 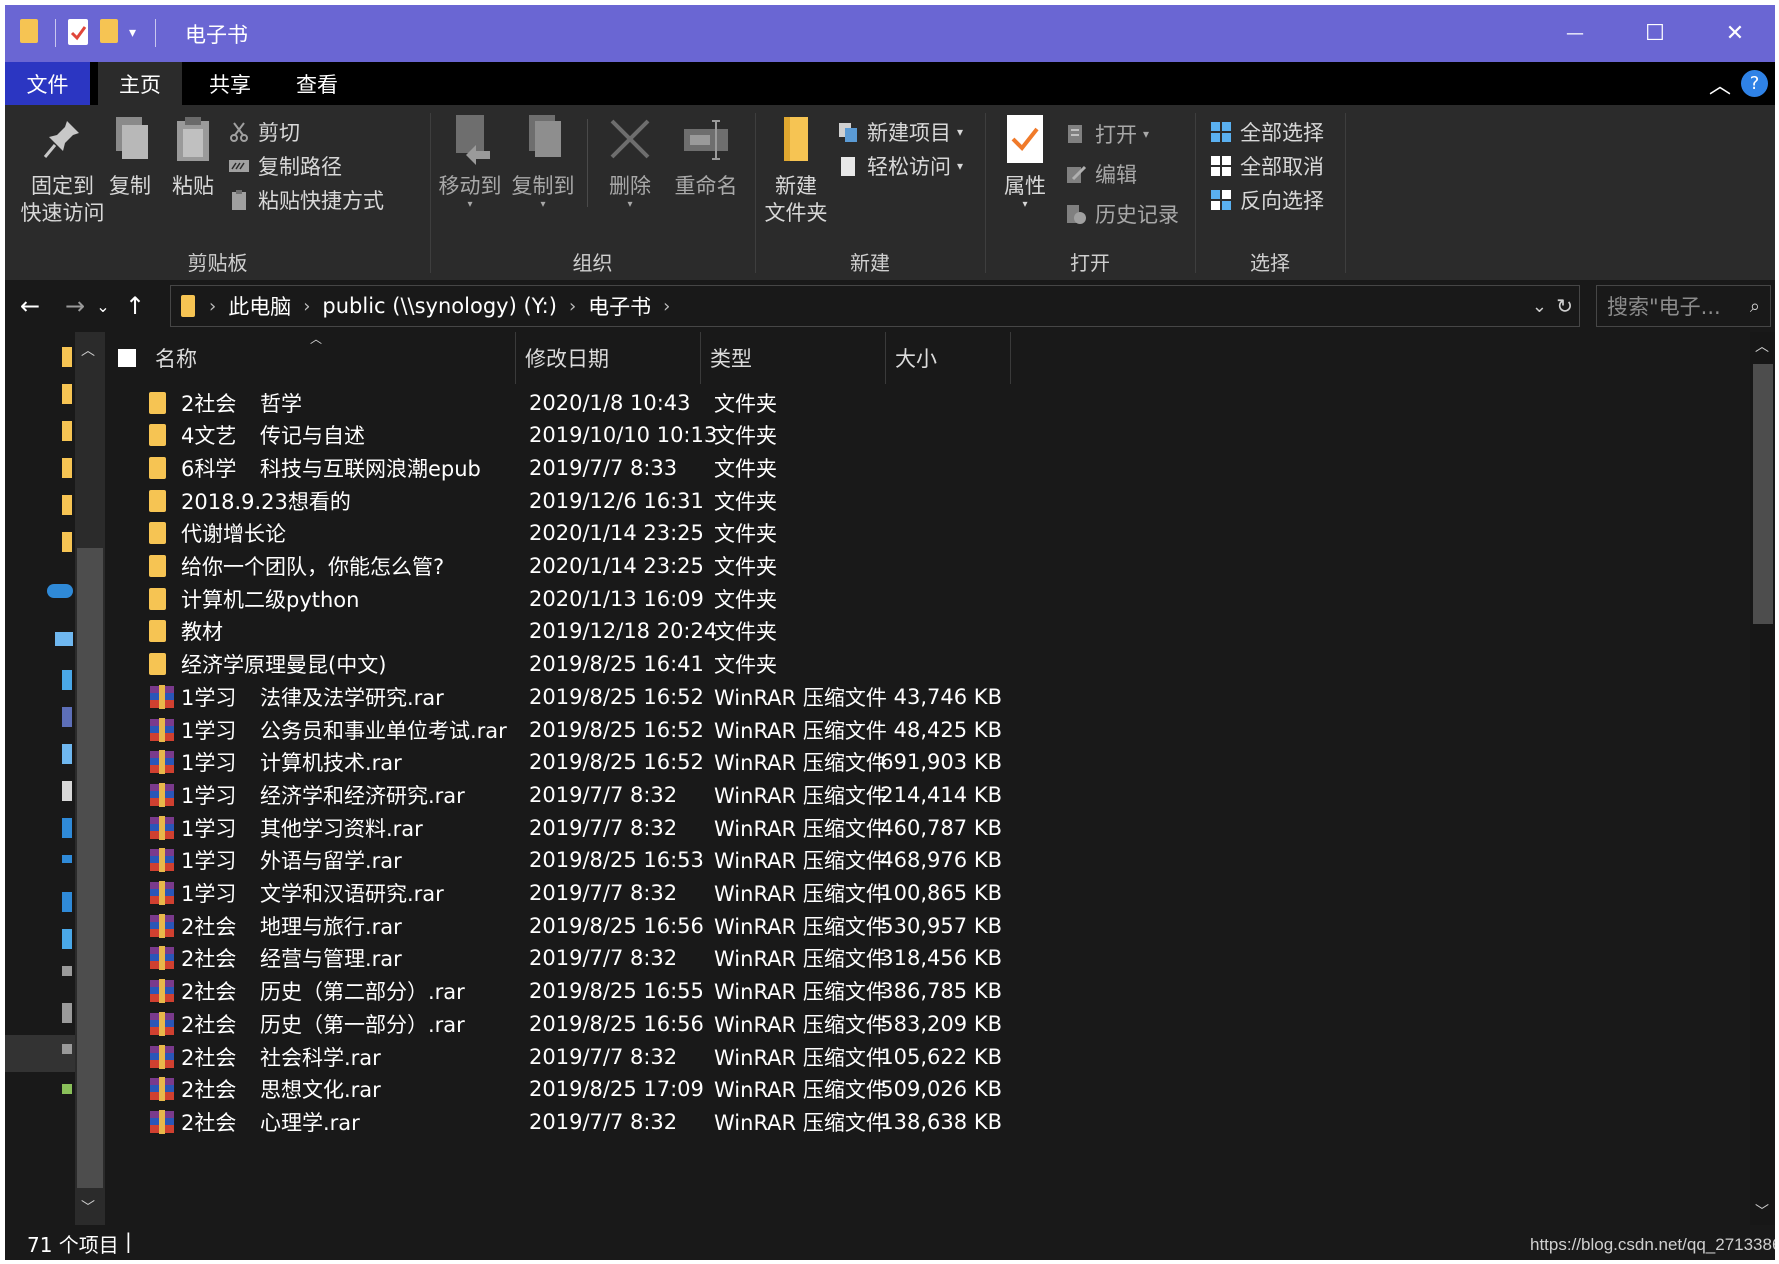 What do you see at coordinates (67, 717) in the screenshot?
I see `videos-icon` at bounding box center [67, 717].